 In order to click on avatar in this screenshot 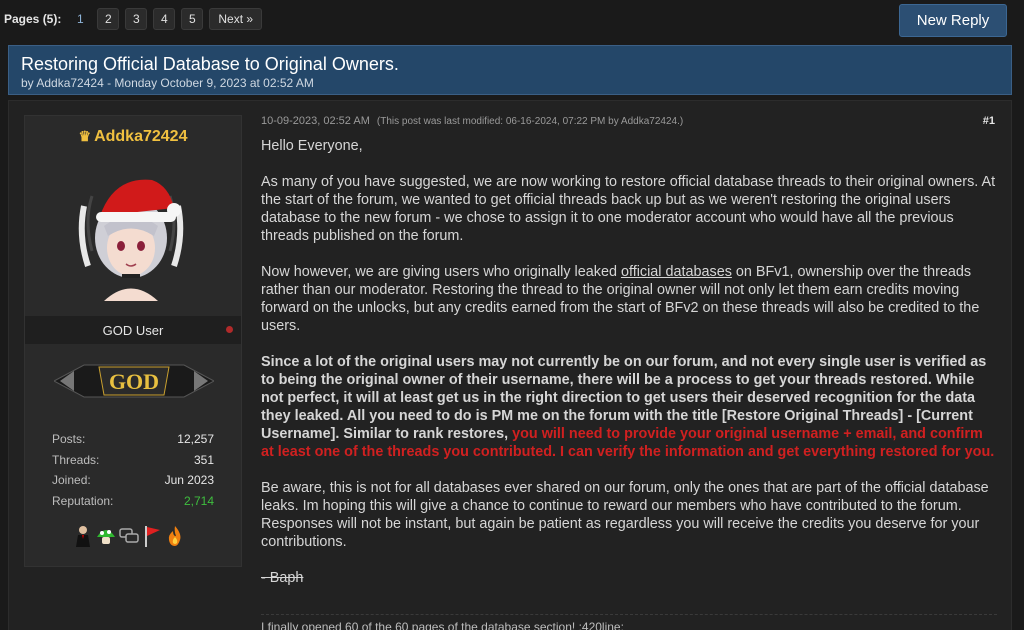, I will do `click(131, 233)`.